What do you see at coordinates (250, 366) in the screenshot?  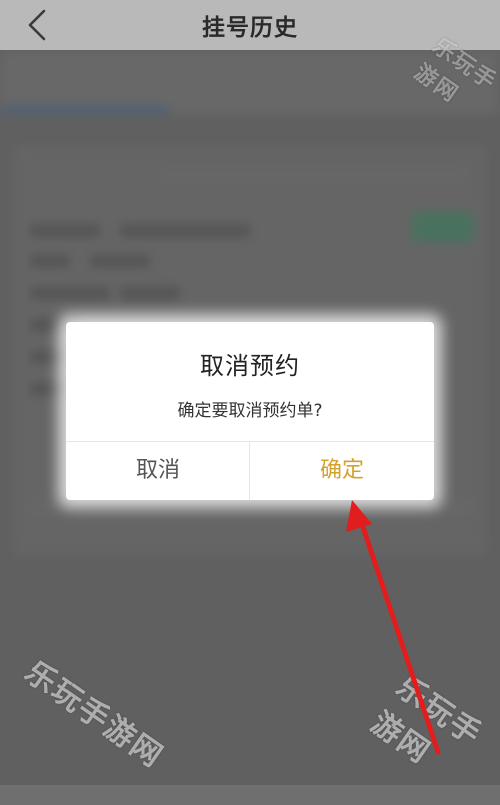 I see `dialog-title: 取消预约` at bounding box center [250, 366].